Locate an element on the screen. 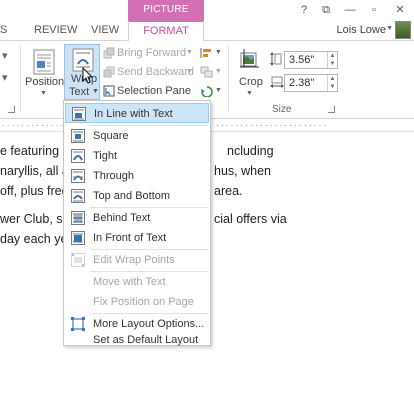 The height and width of the screenshot is (400, 414). position-dropdown-chevron-icon: ▼ is located at coordinates (43, 93).